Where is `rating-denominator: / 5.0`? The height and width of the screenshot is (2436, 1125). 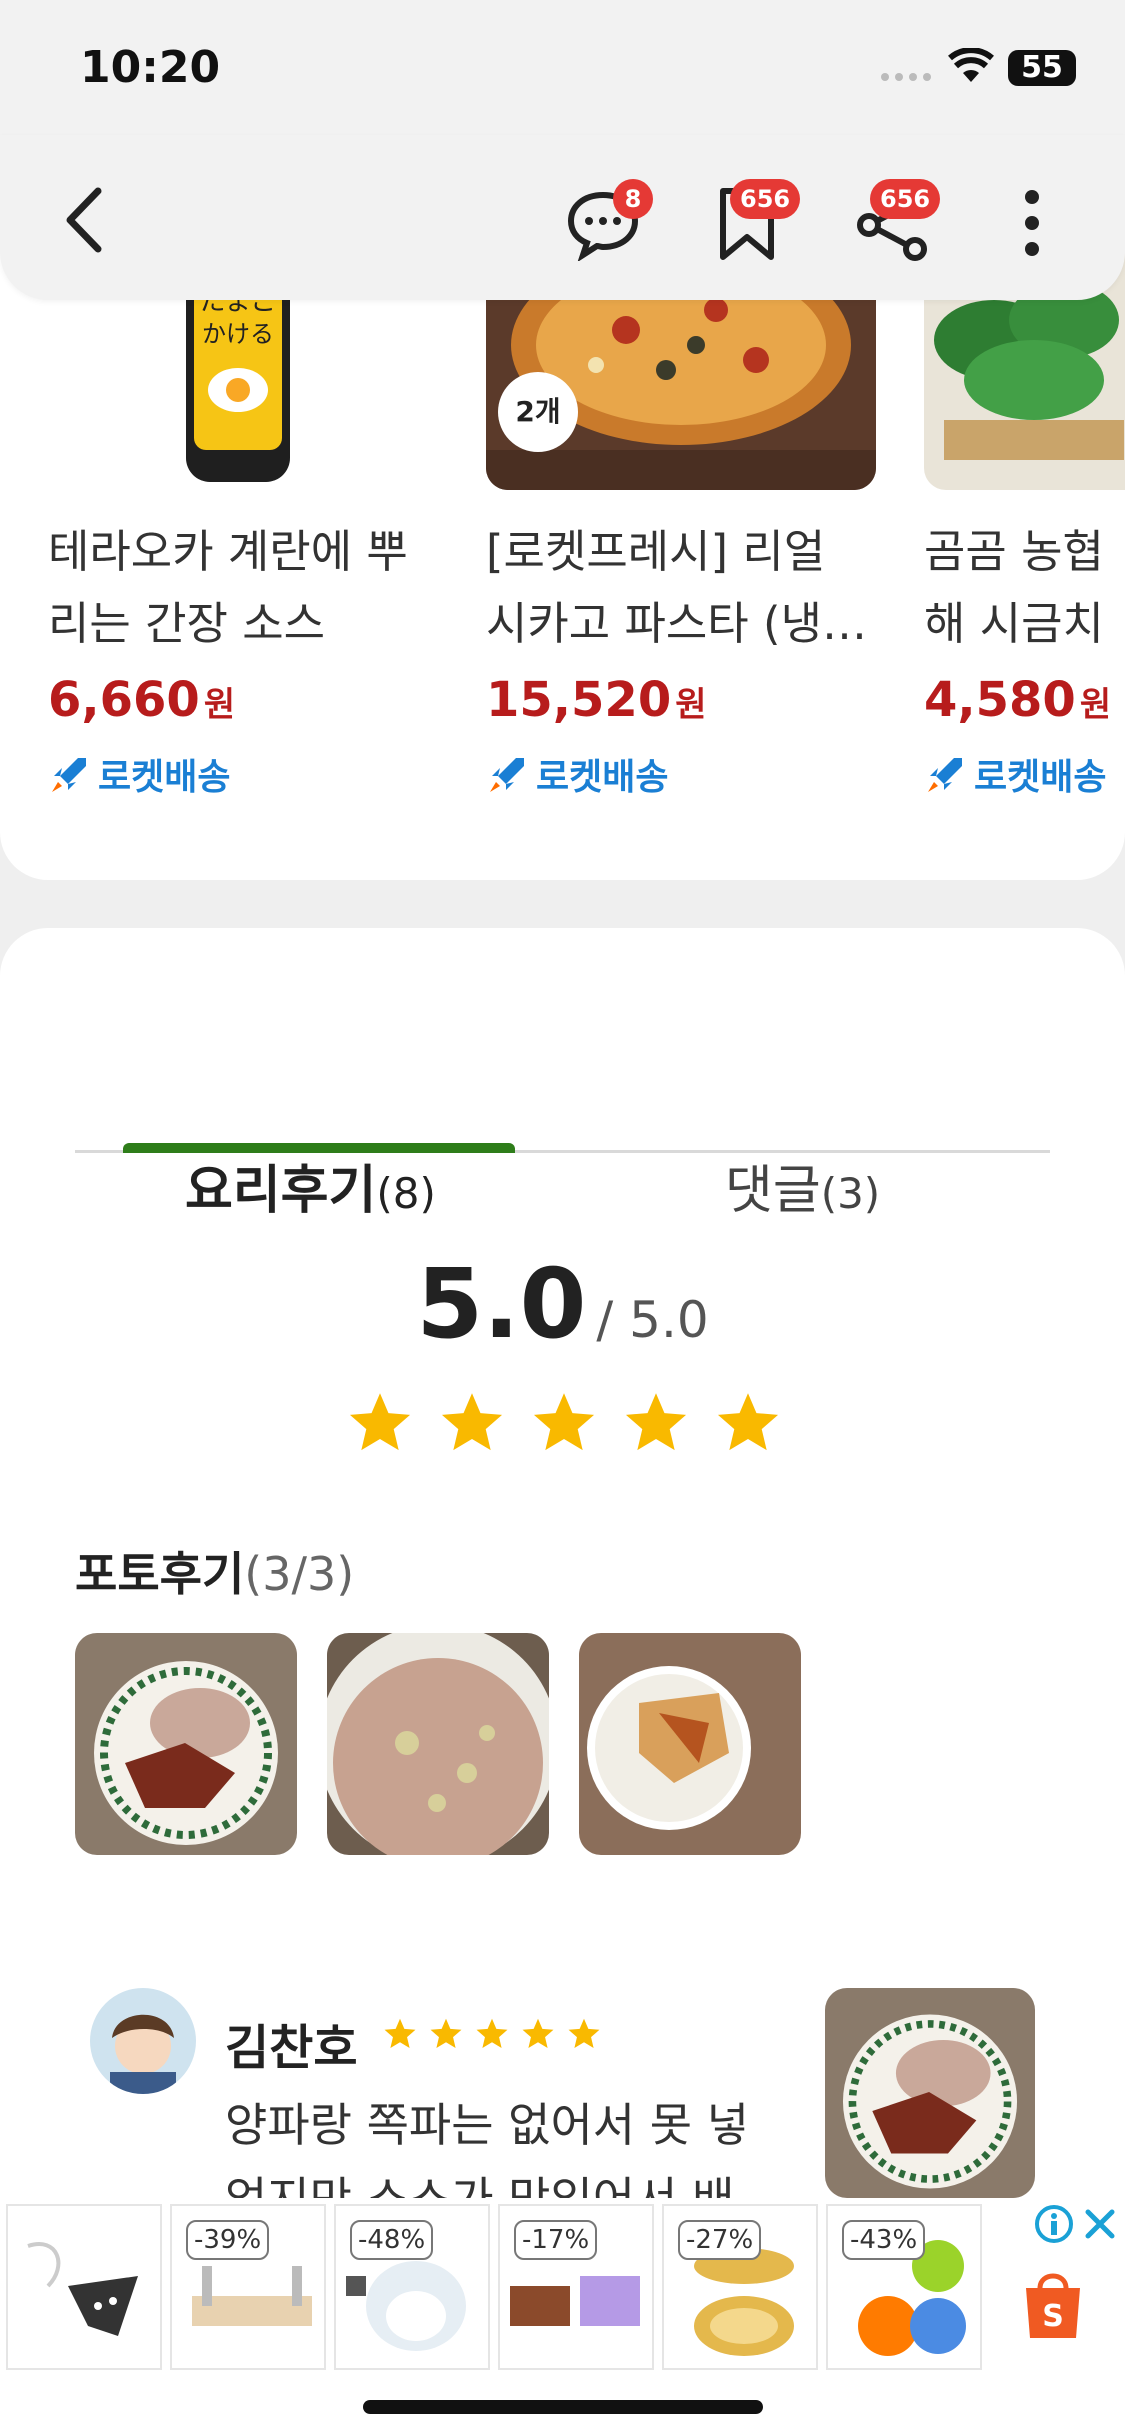
rating-denominator: / 5.0 is located at coordinates (652, 1320).